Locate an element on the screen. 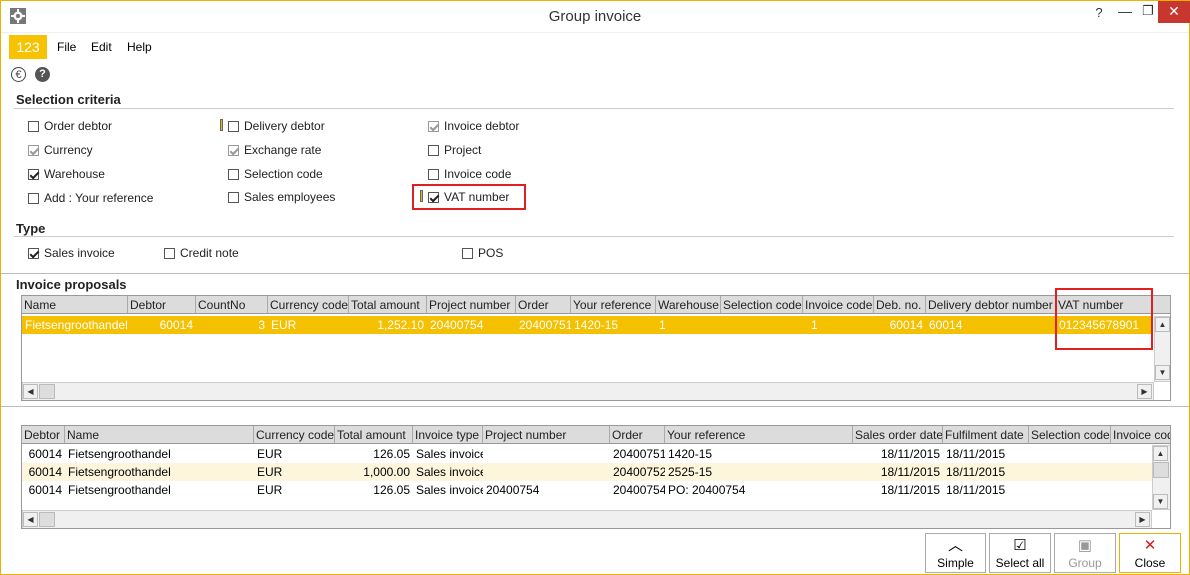 The height and width of the screenshot is (575, 1190). table-cell: 20400752 is located at coordinates (637, 472).